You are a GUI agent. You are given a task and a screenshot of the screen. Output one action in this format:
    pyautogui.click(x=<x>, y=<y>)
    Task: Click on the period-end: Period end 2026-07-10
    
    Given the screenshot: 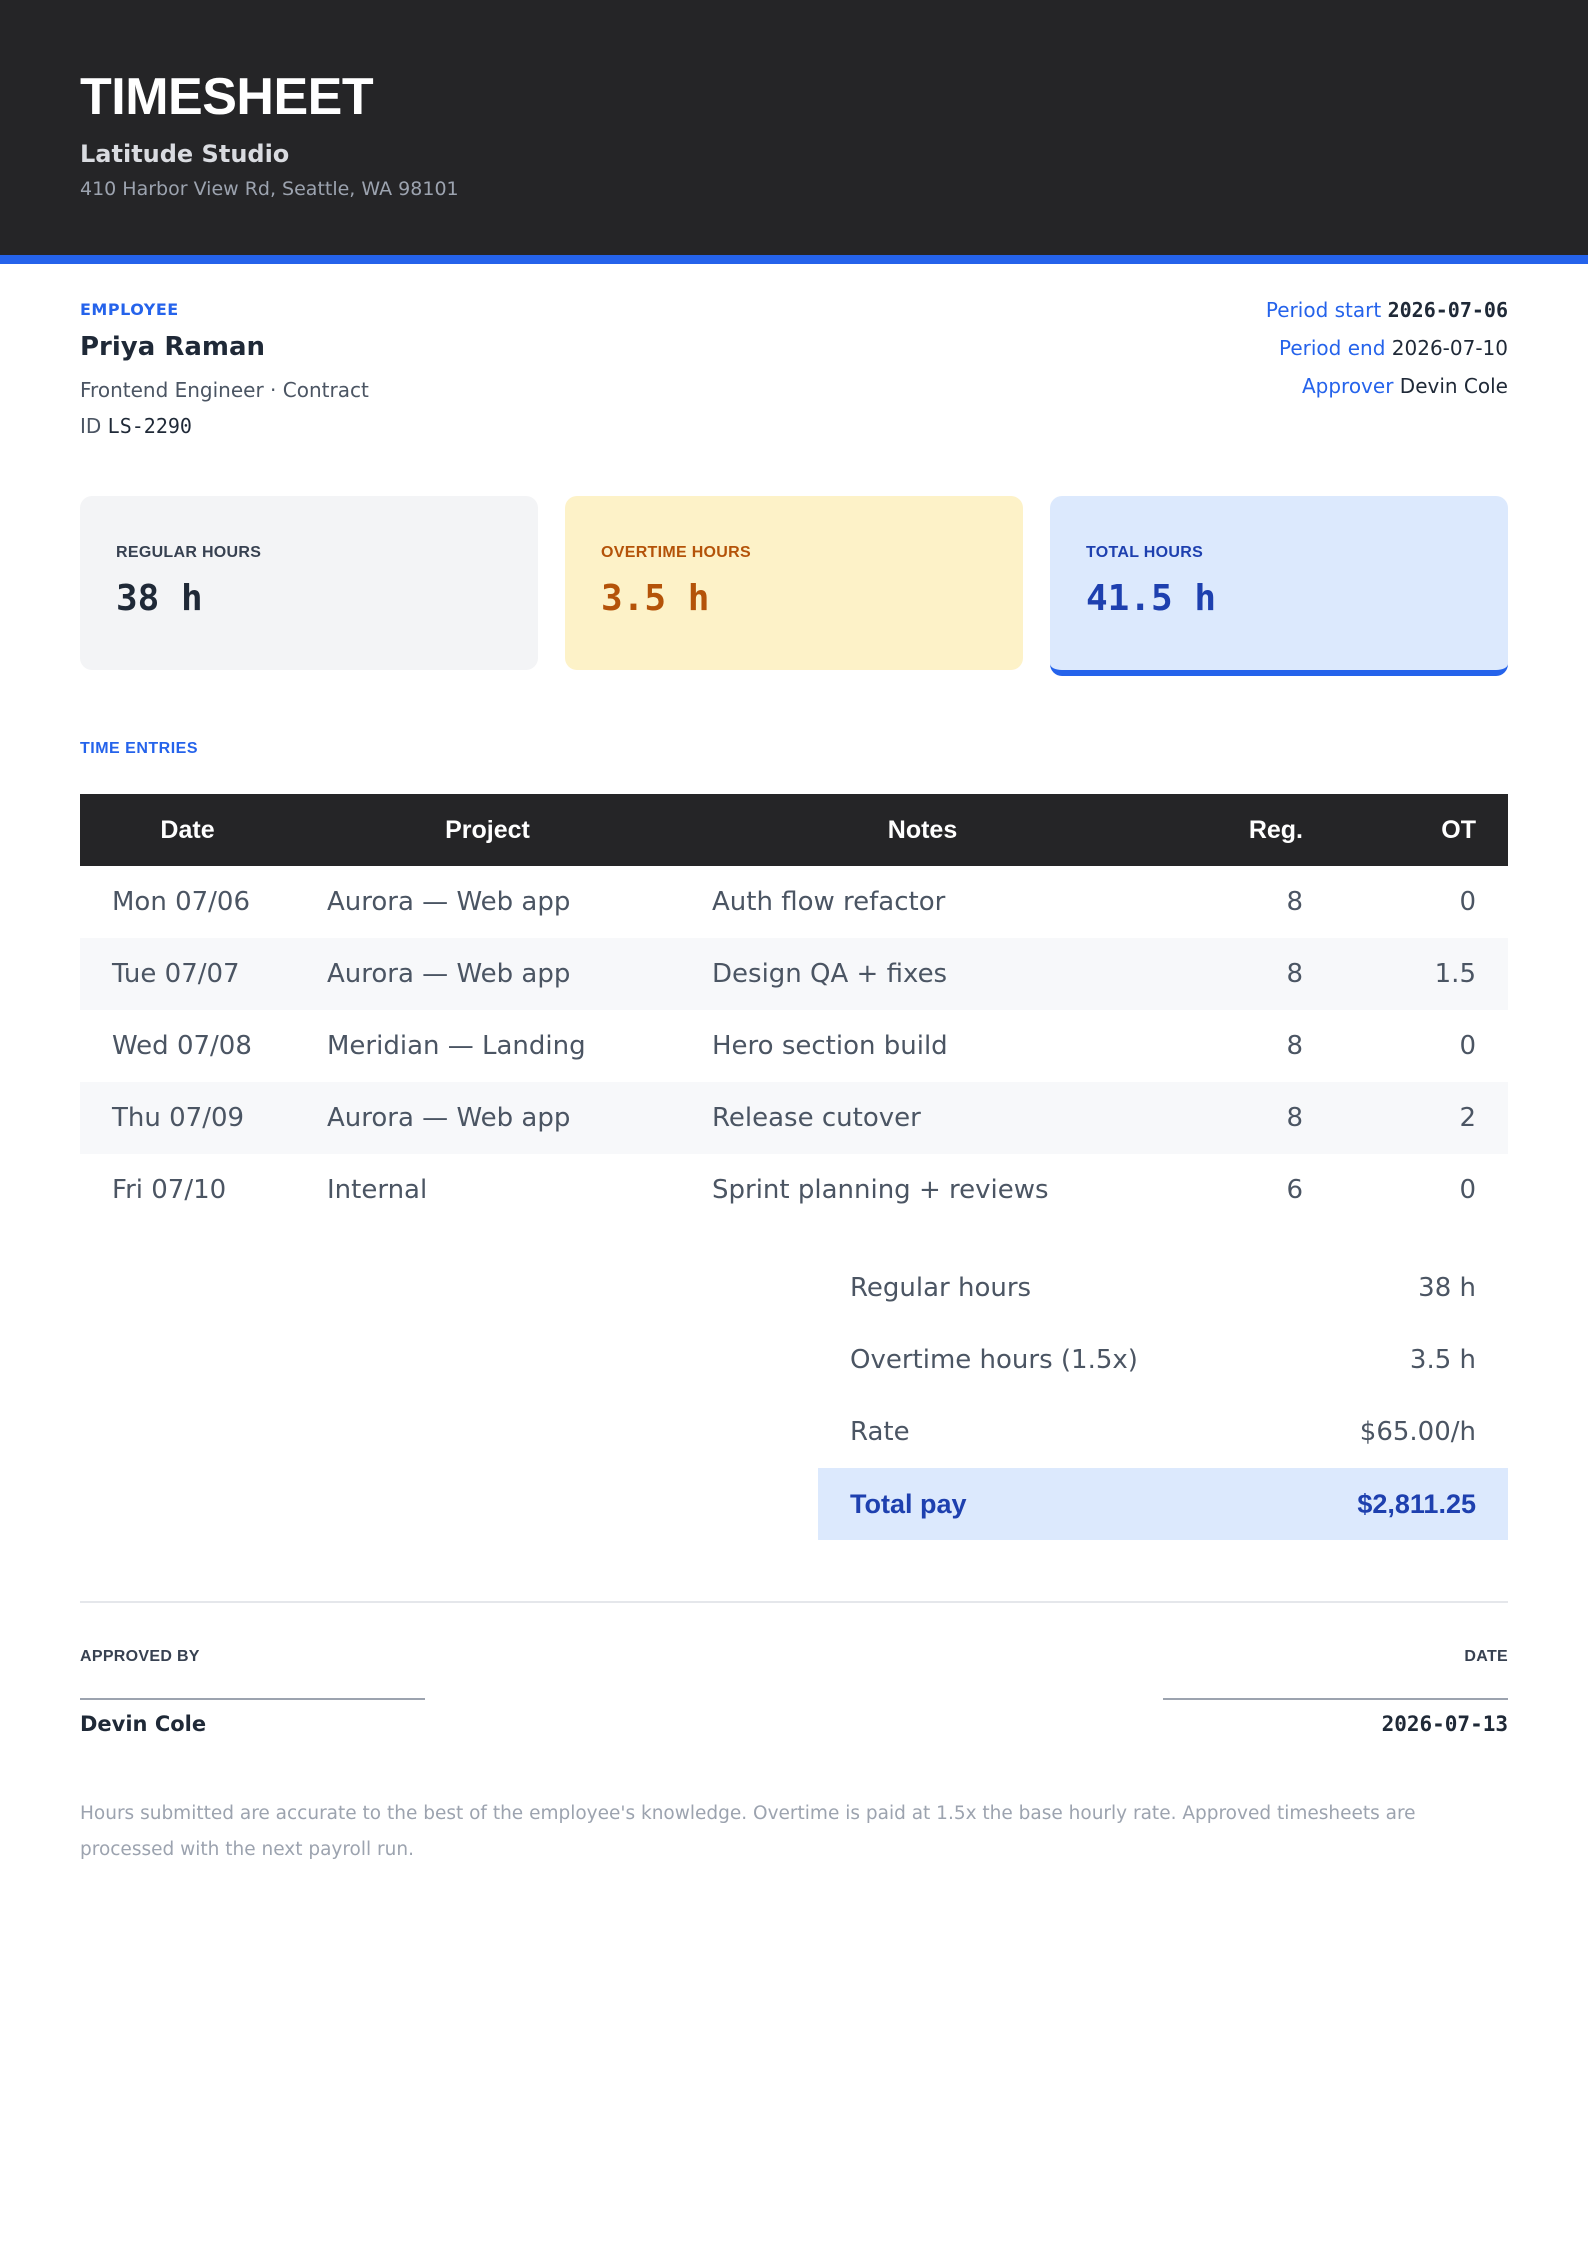 What is the action you would take?
    pyautogui.click(x=1393, y=348)
    